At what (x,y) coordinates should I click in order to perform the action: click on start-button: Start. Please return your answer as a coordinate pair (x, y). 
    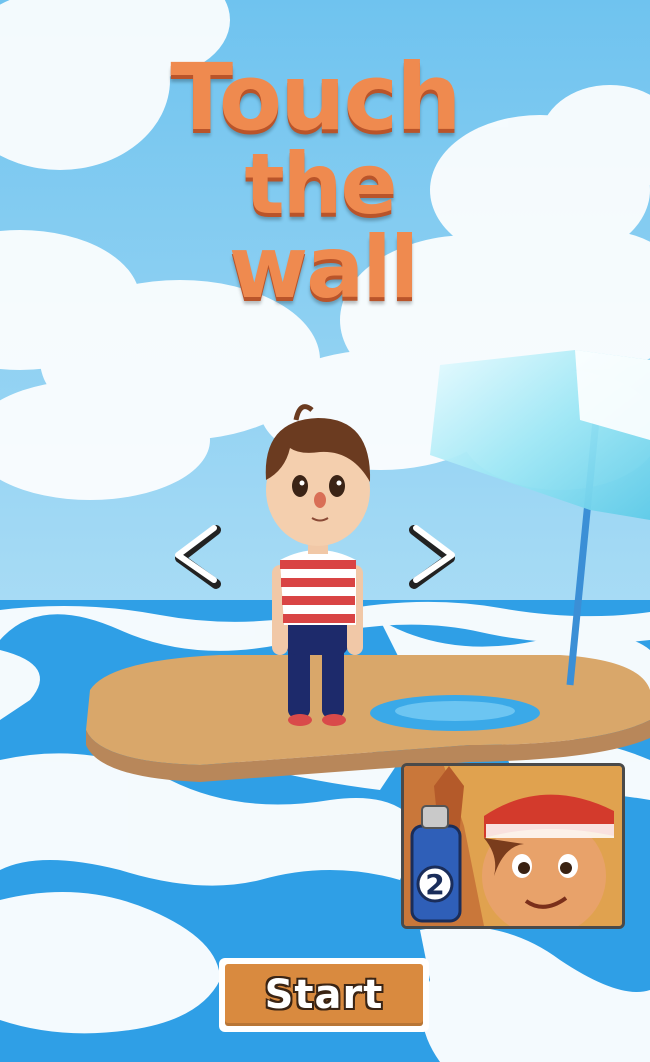
    Looking at the image, I should click on (324, 995).